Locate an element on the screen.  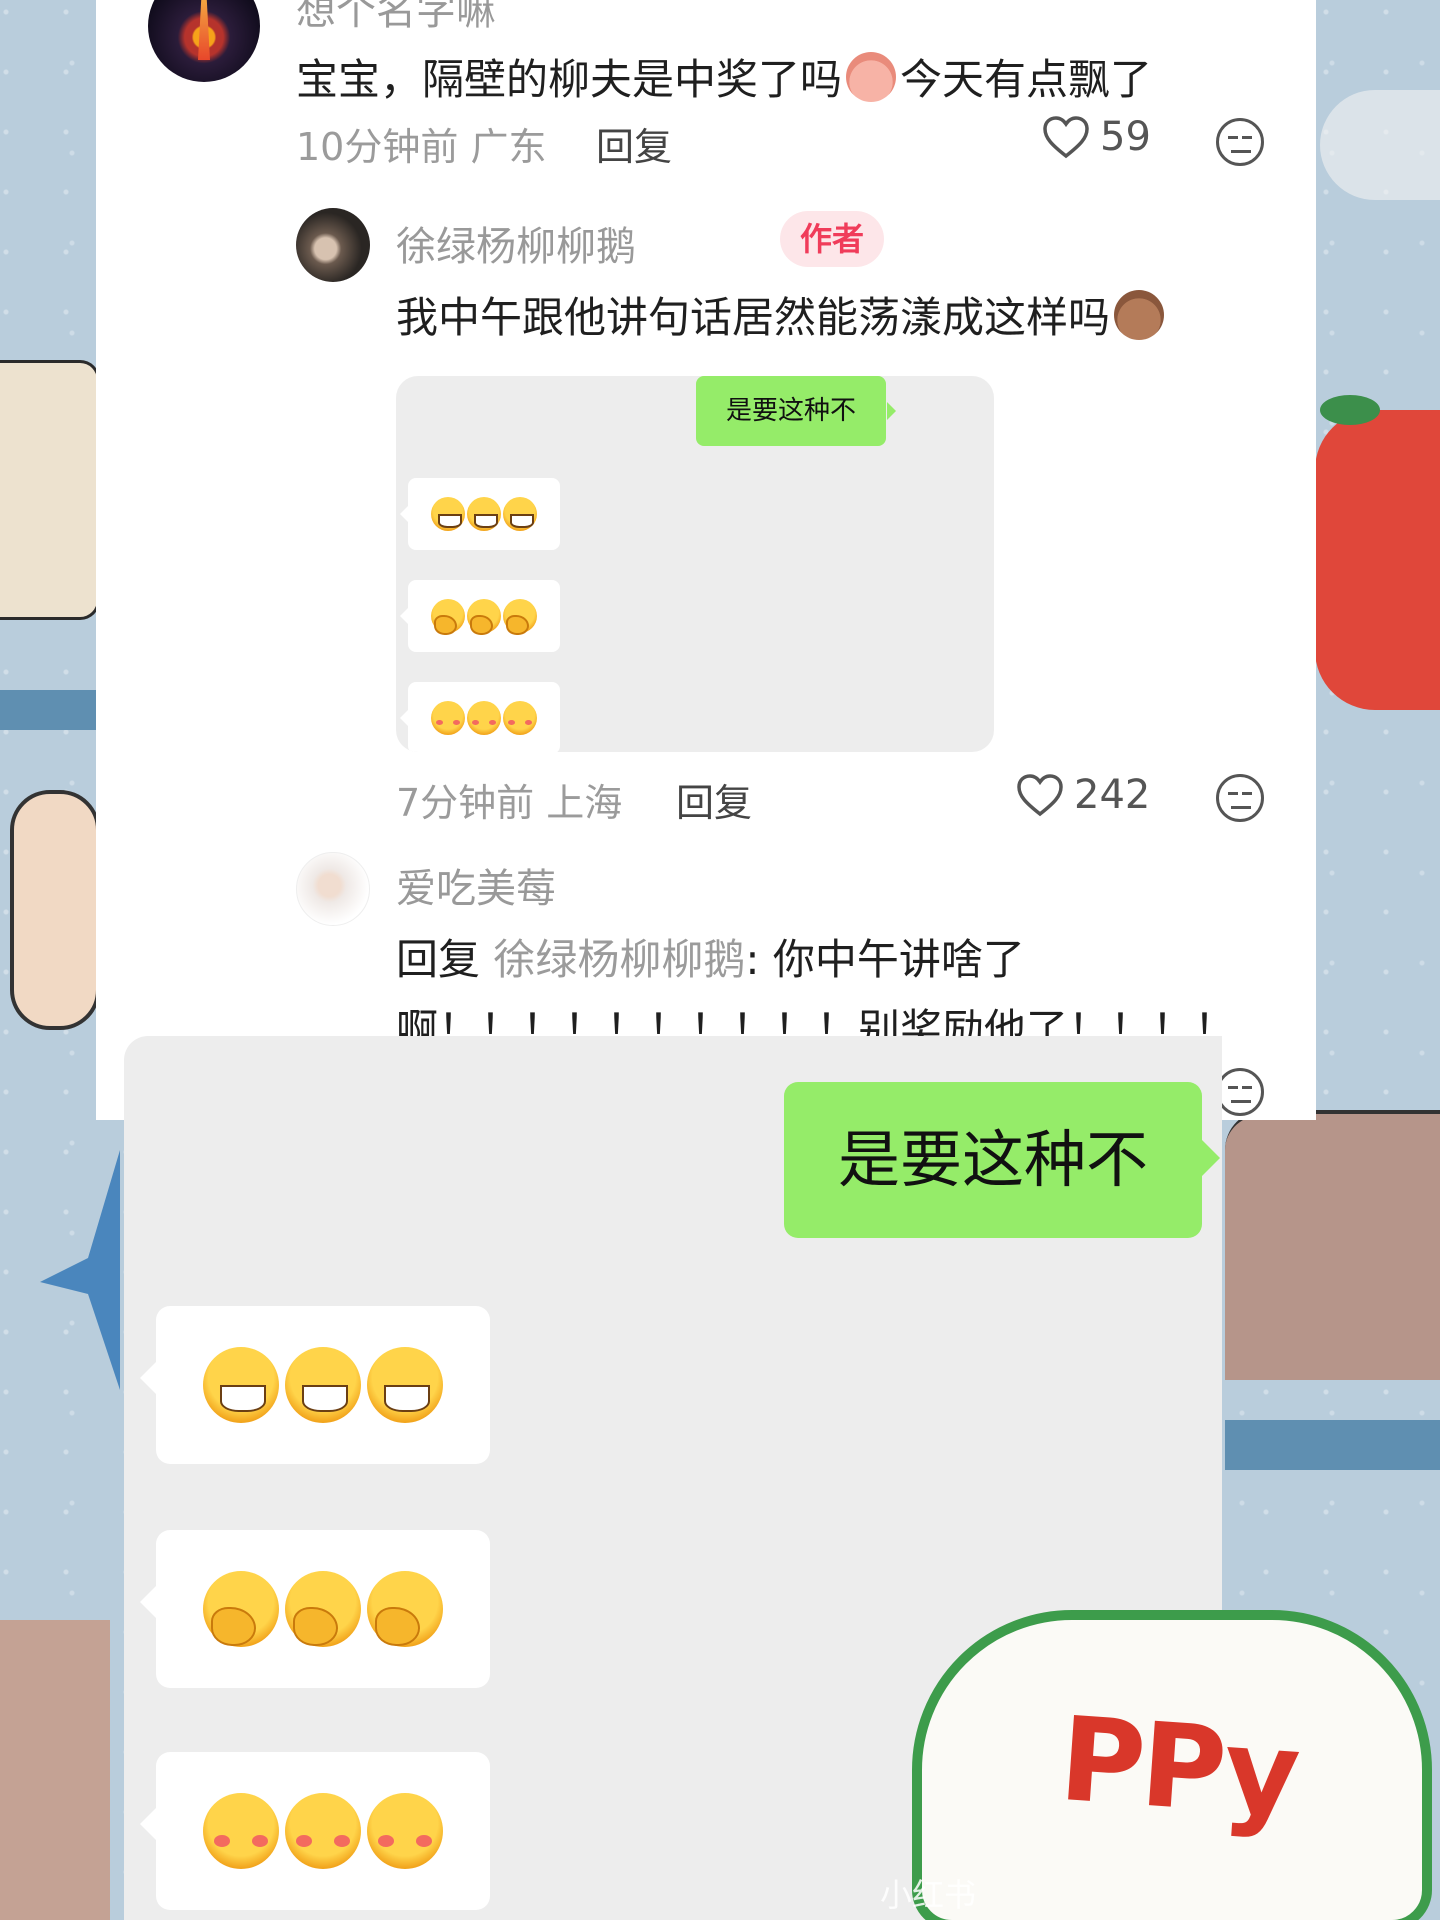
reply-text: 回复 徐绿杨柳柳鹅: 你中午讲啥了 is located at coordinates (710, 959).